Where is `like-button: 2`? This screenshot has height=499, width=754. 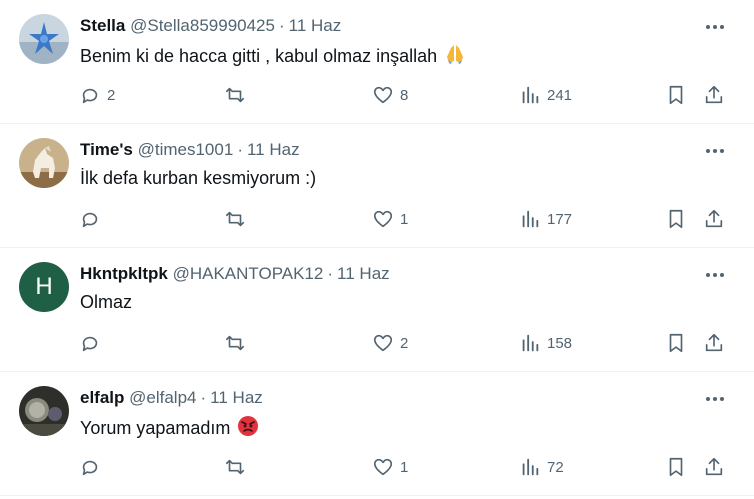 like-button: 2 is located at coordinates (390, 343).